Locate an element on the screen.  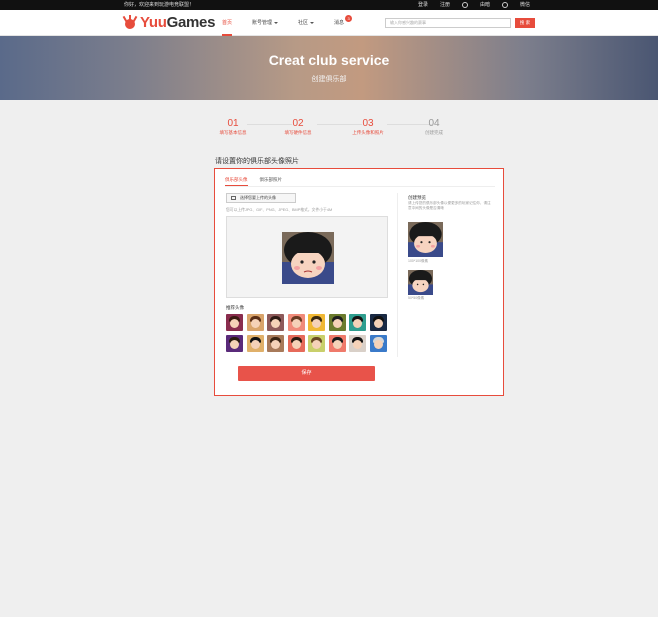
nav-item-account: 账号管理 is located at coordinates (265, 23).